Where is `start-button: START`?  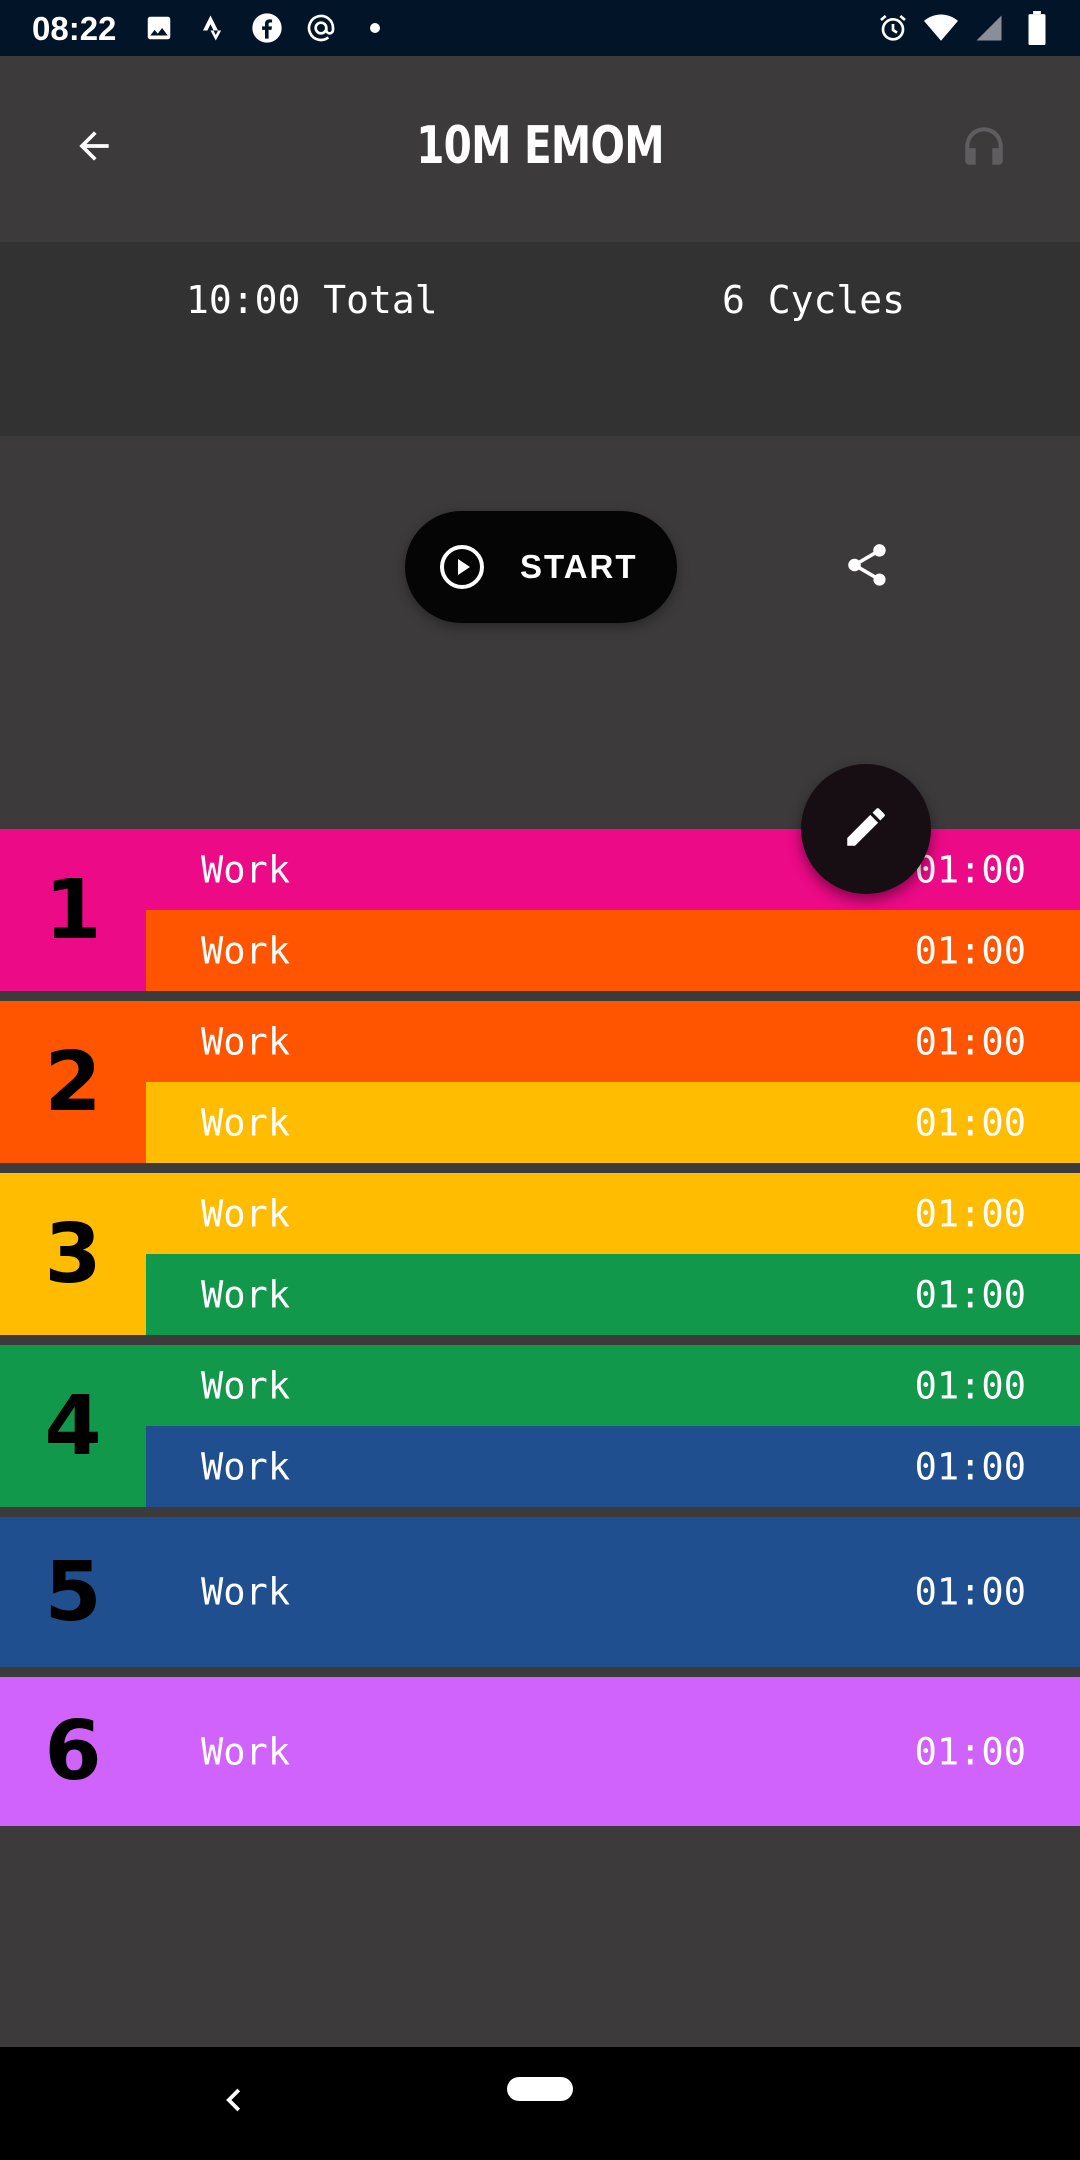 start-button: START is located at coordinates (541, 567).